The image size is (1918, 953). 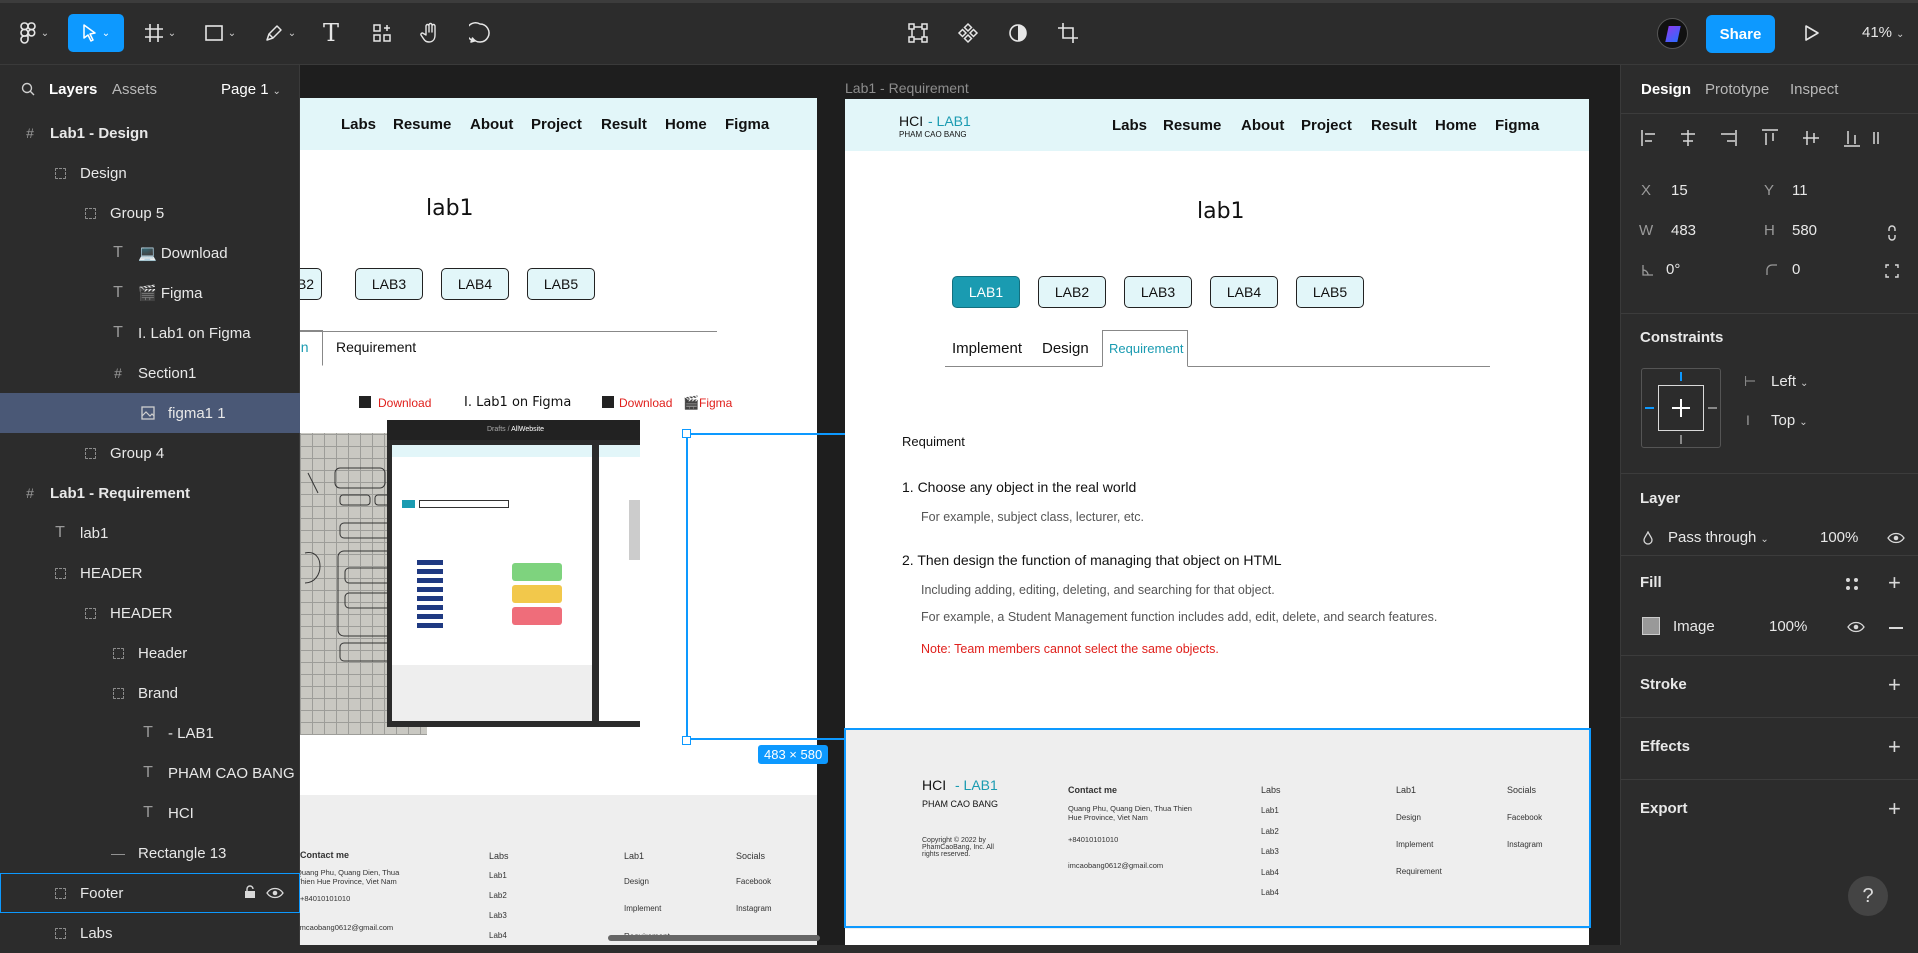 What do you see at coordinates (150, 413) in the screenshot?
I see `layer-row: figma1 1` at bounding box center [150, 413].